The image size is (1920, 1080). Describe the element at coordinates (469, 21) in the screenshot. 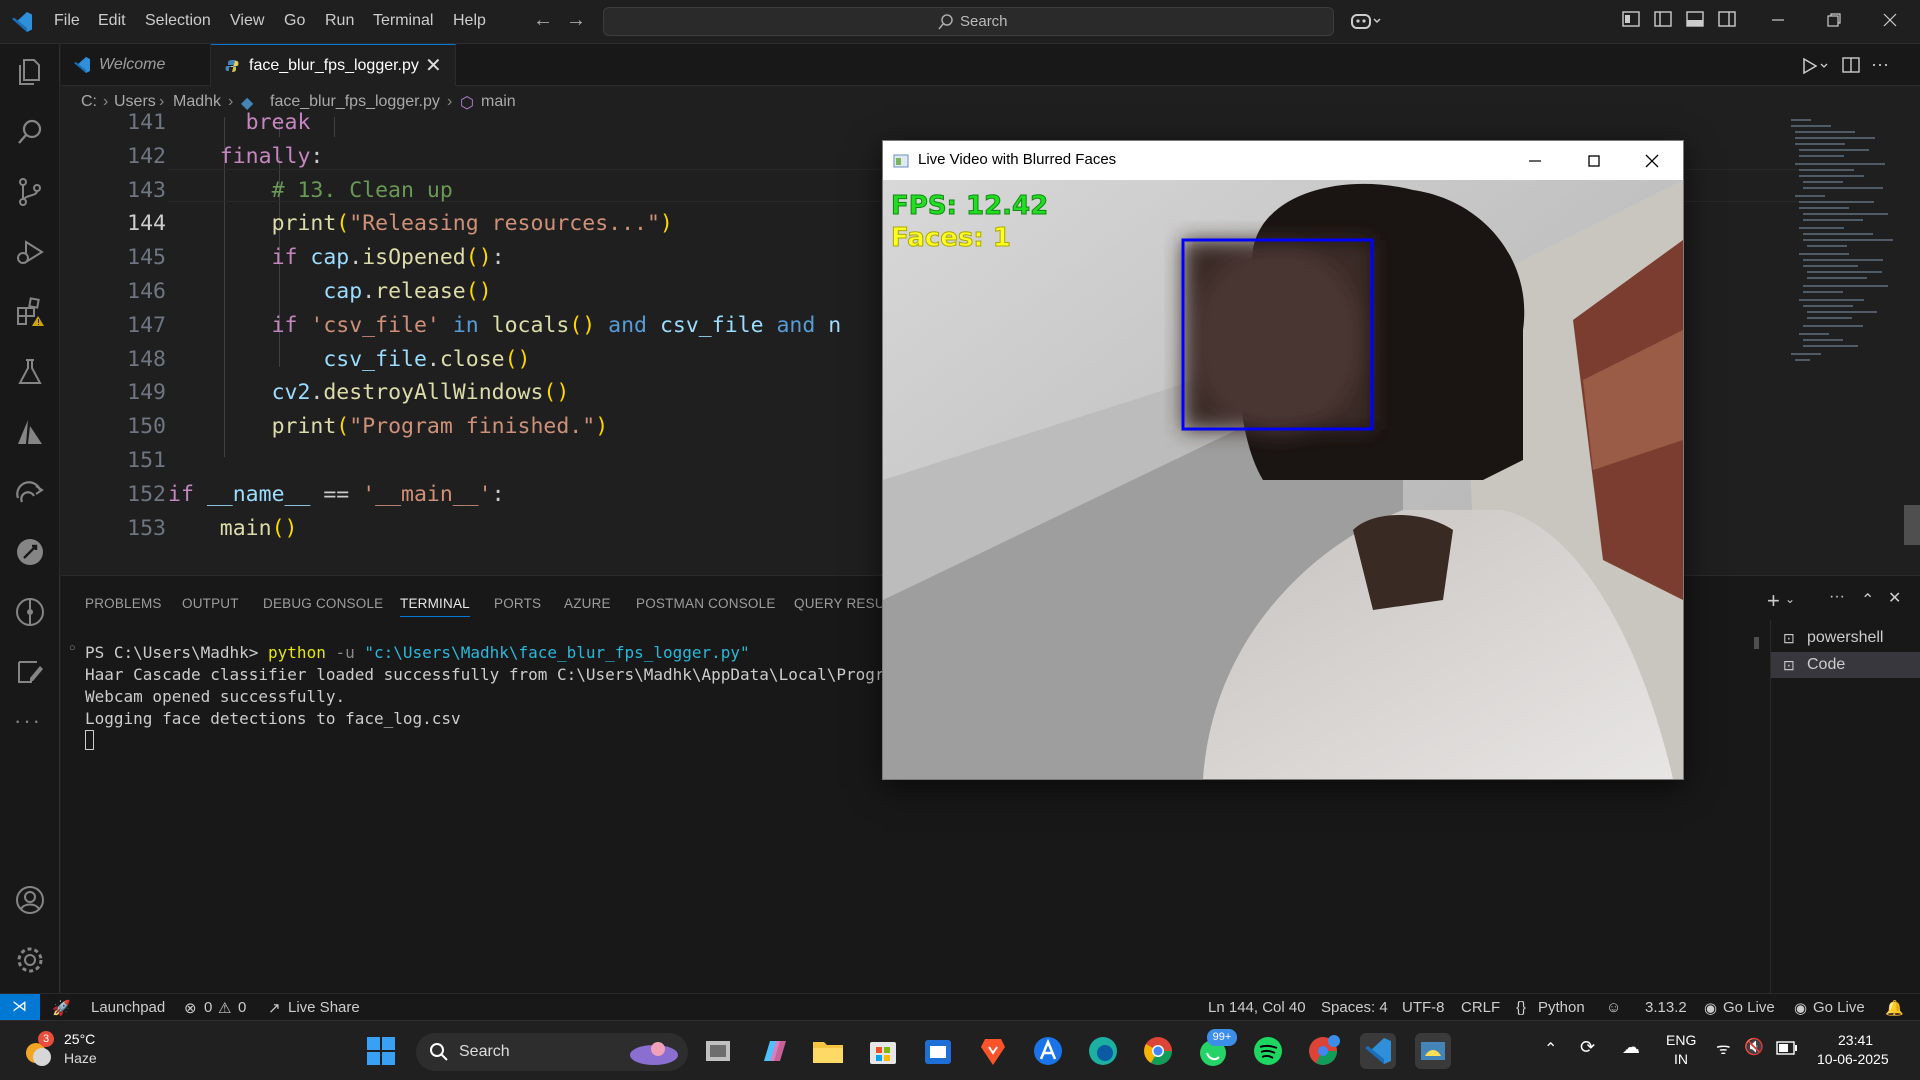

I see `menu-help: Help` at that location.